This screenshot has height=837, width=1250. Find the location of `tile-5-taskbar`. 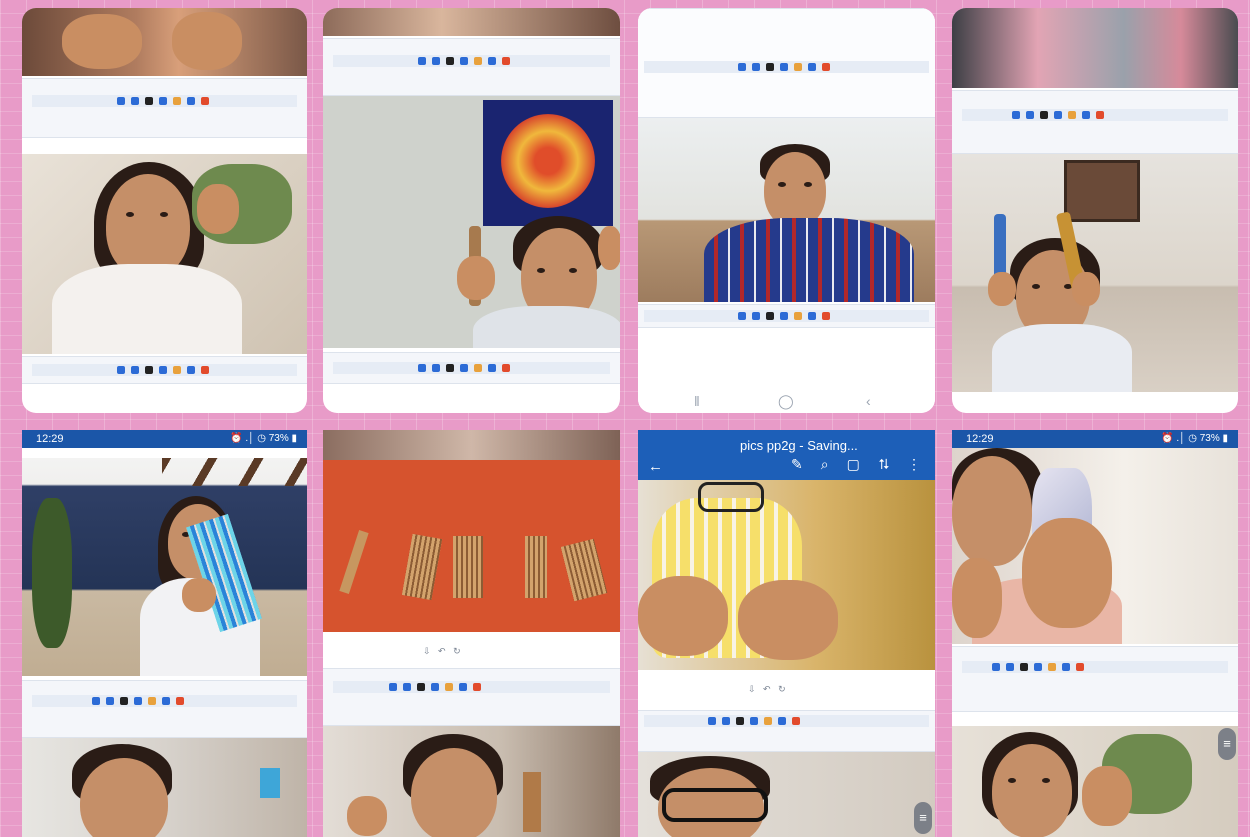

tile-5-taskbar is located at coordinates (164, 709).